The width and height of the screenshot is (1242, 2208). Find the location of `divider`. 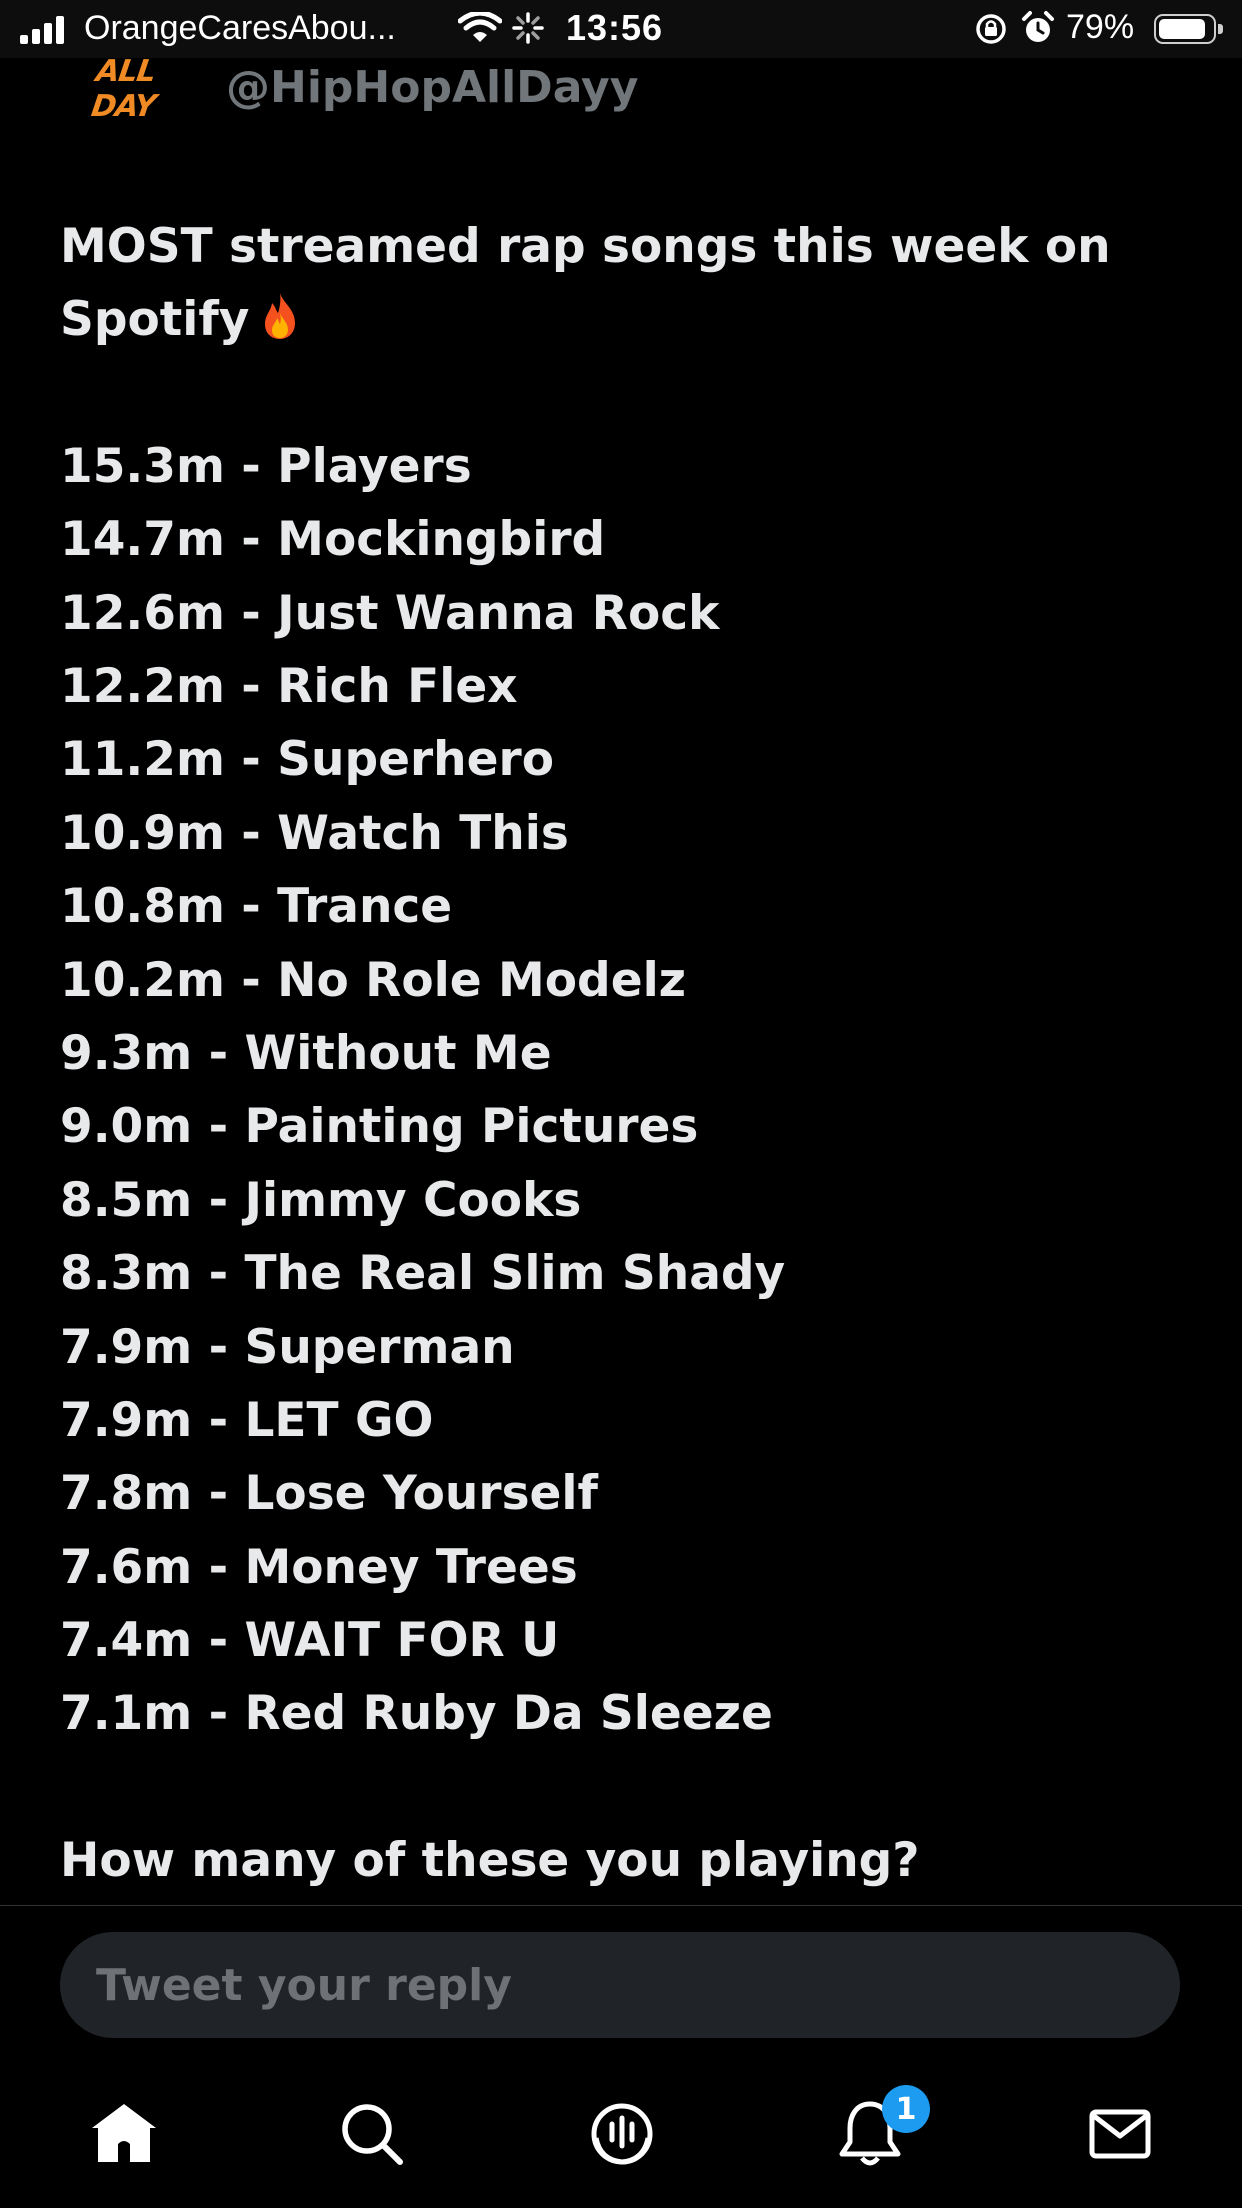

divider is located at coordinates (621, 1905).